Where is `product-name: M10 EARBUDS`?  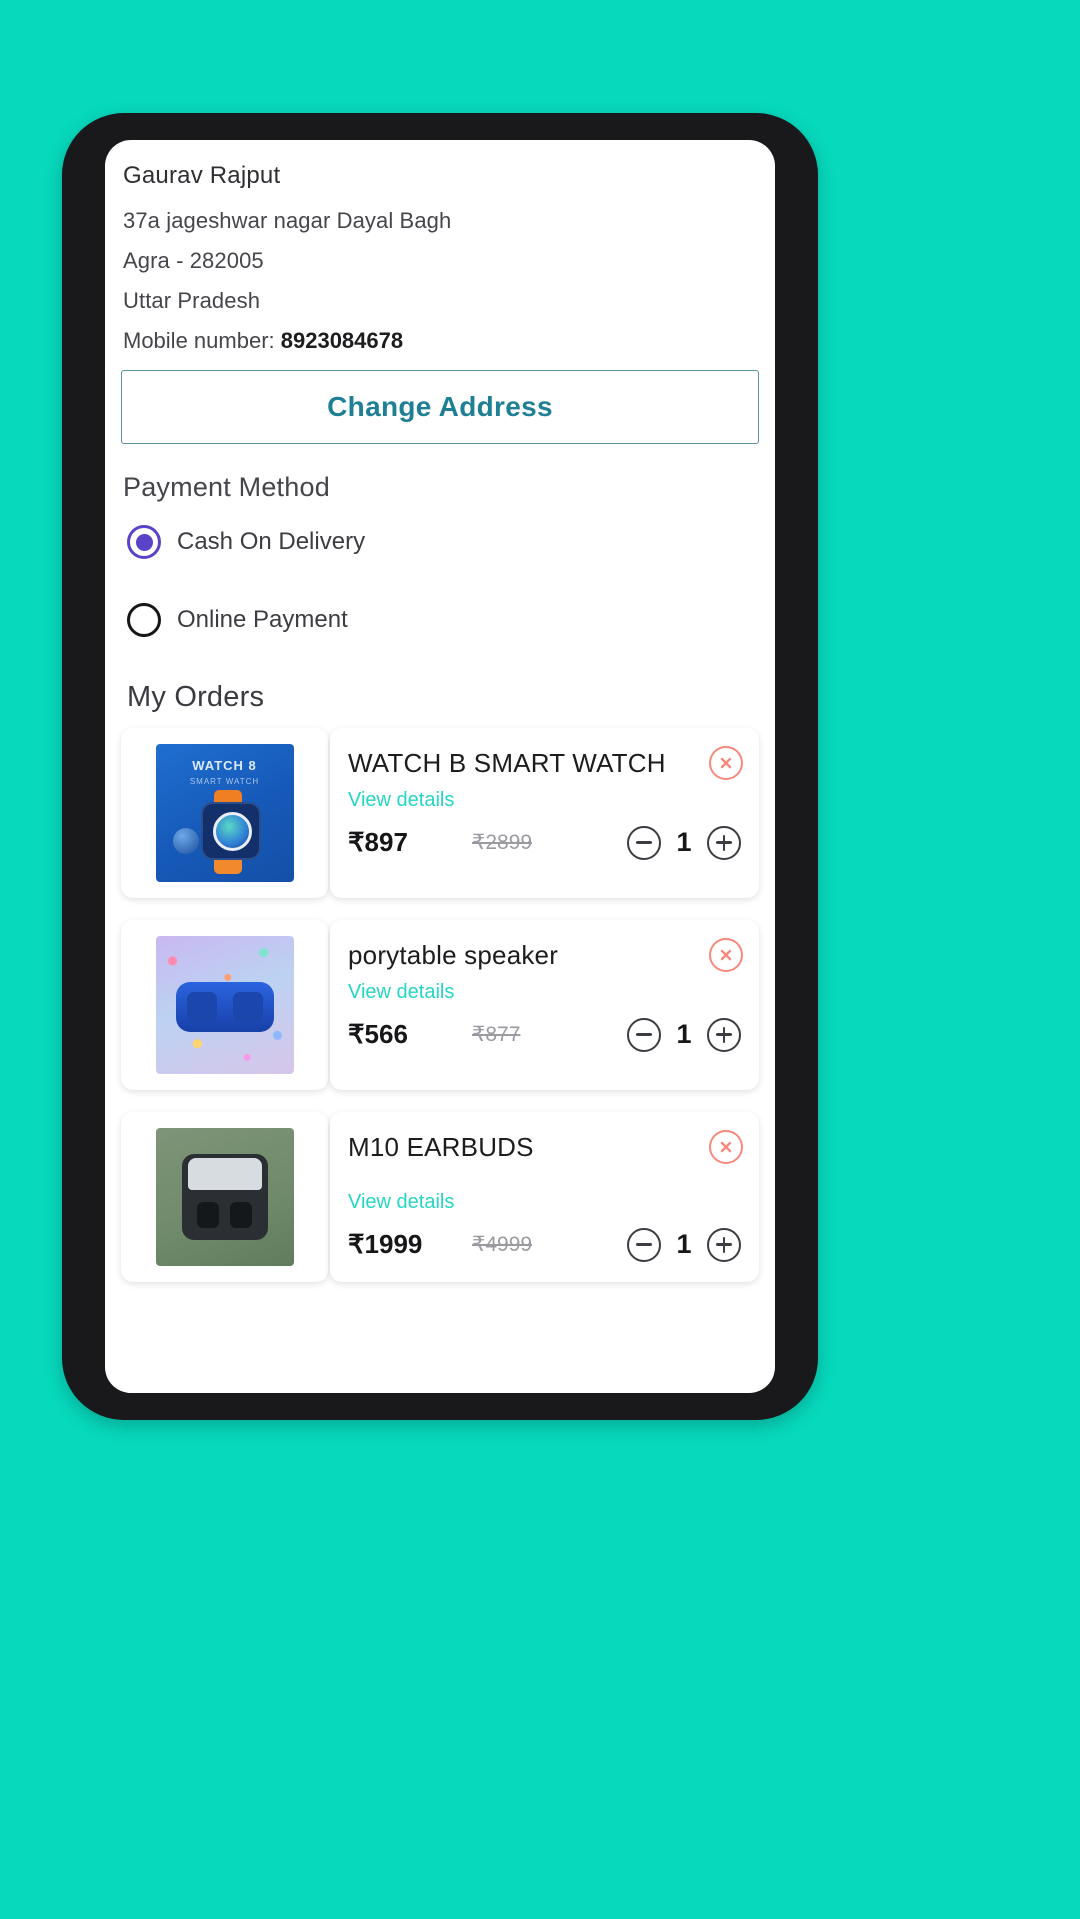 product-name: M10 EARBUDS is located at coordinates (441, 1147).